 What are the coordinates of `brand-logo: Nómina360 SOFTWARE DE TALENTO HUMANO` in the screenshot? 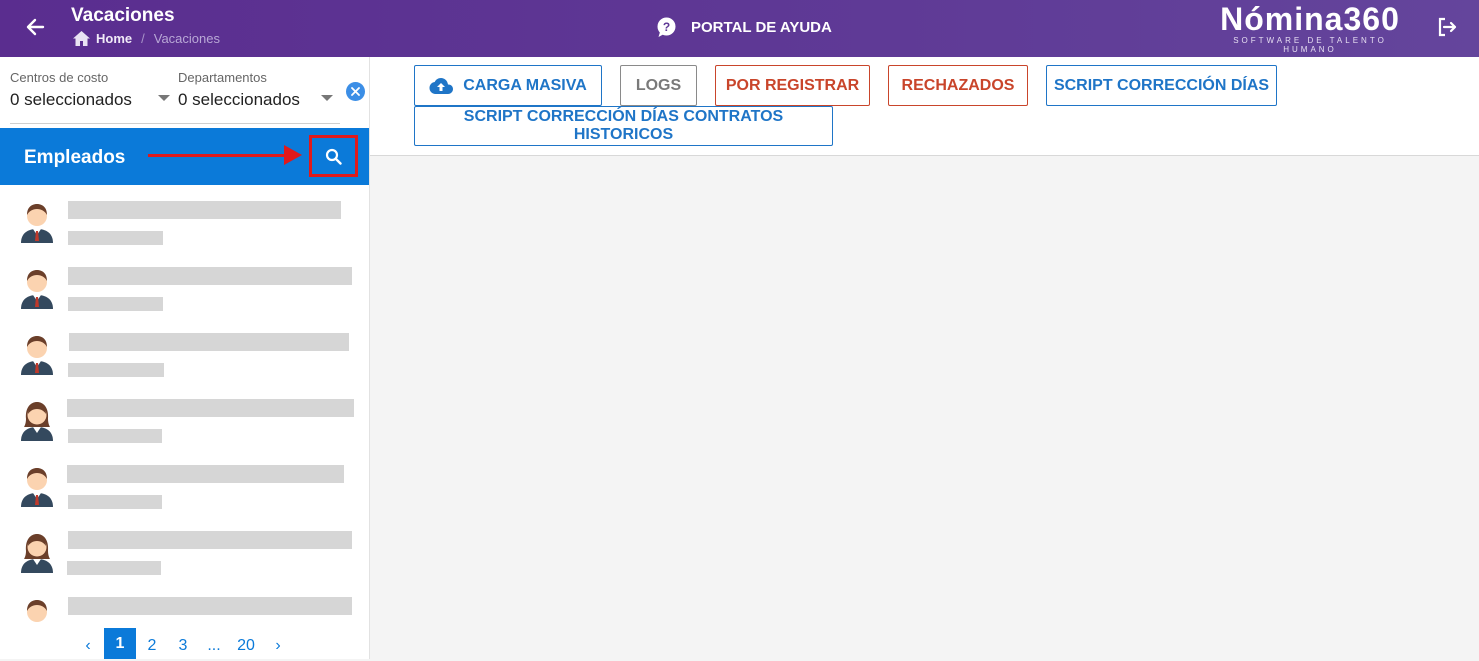 It's located at (1310, 28).